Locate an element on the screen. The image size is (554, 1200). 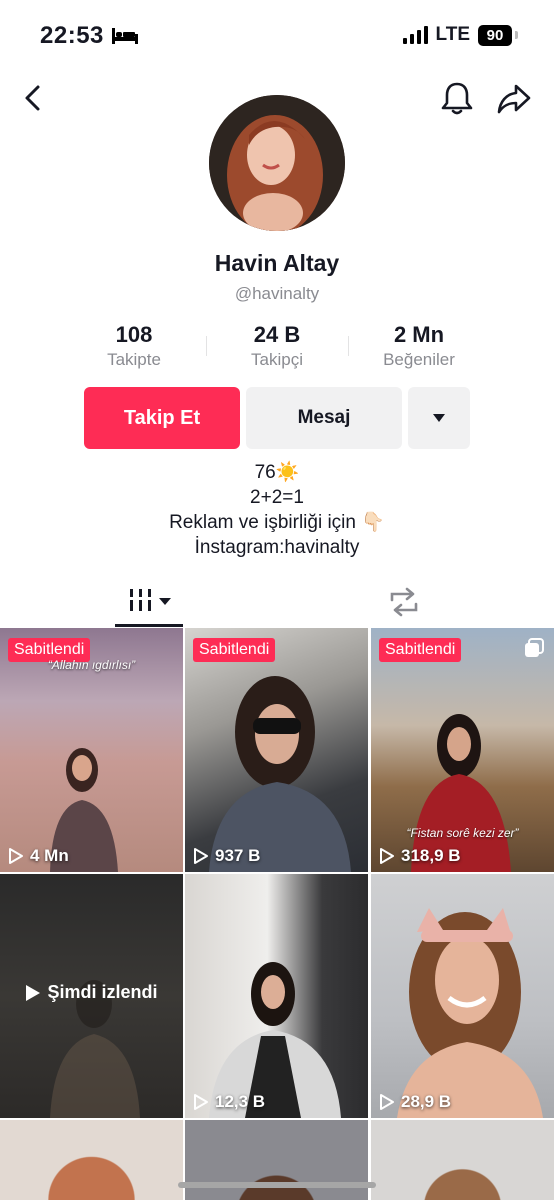
view-count: 12,3 B is located at coordinates (229, 1102).